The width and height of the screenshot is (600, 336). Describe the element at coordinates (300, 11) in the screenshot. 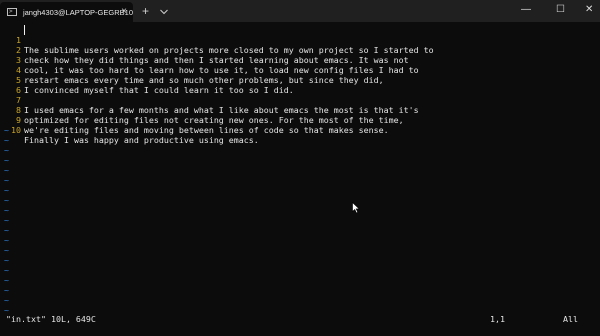

I see `title-bar: jangh4303@LAPTOP-GEGRB10 × + — ☐ ✕` at that location.